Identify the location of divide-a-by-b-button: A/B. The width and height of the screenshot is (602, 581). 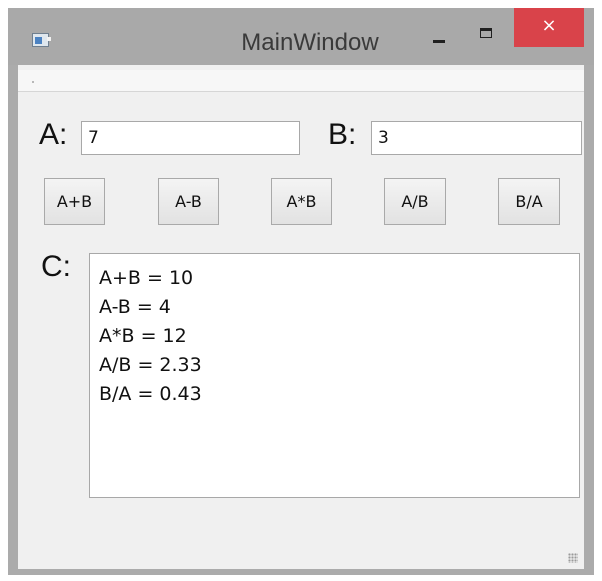
(415, 201).